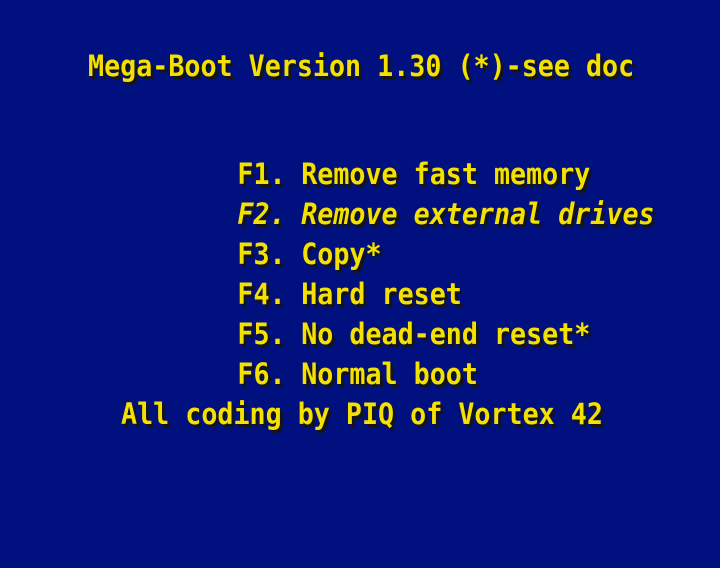 This screenshot has height=568, width=720. I want to click on boot-title: Mega-Boot Version 1.30 (*)-see doc, so click(361, 66).